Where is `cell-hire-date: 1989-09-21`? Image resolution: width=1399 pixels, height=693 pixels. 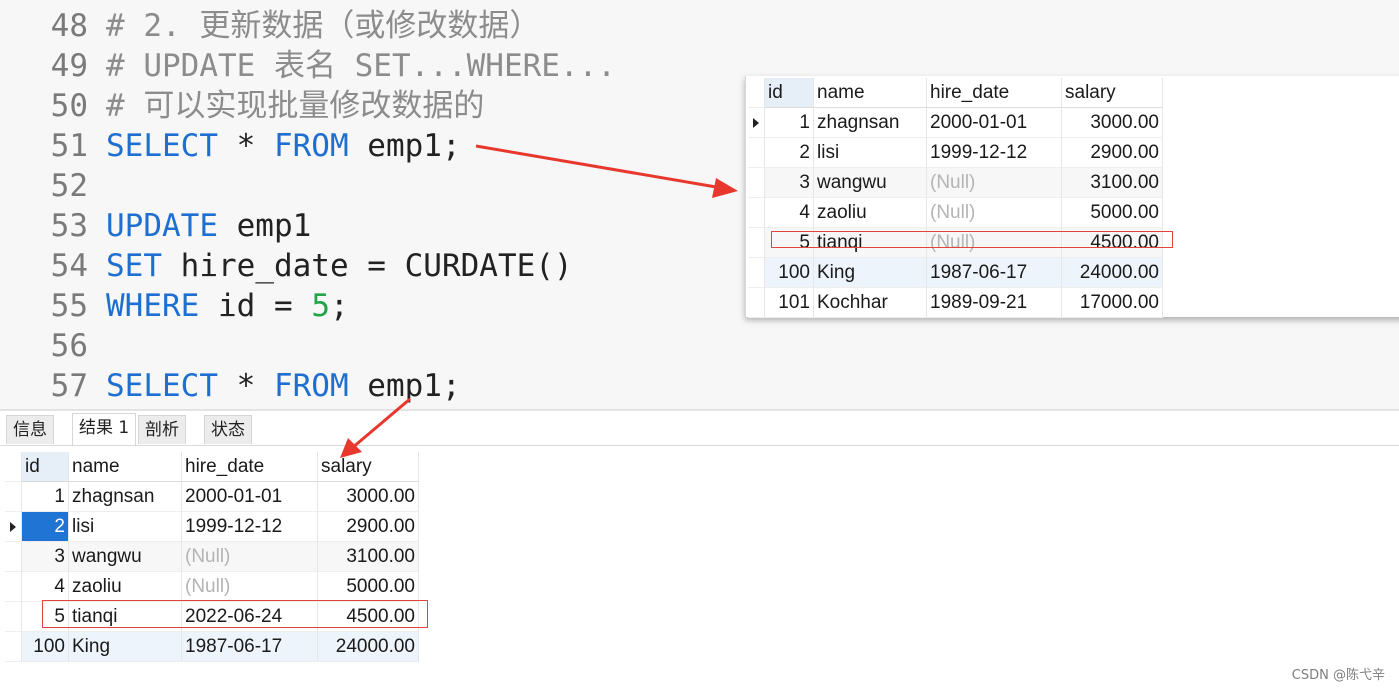
cell-hire-date: 1989-09-21 is located at coordinates (994, 303).